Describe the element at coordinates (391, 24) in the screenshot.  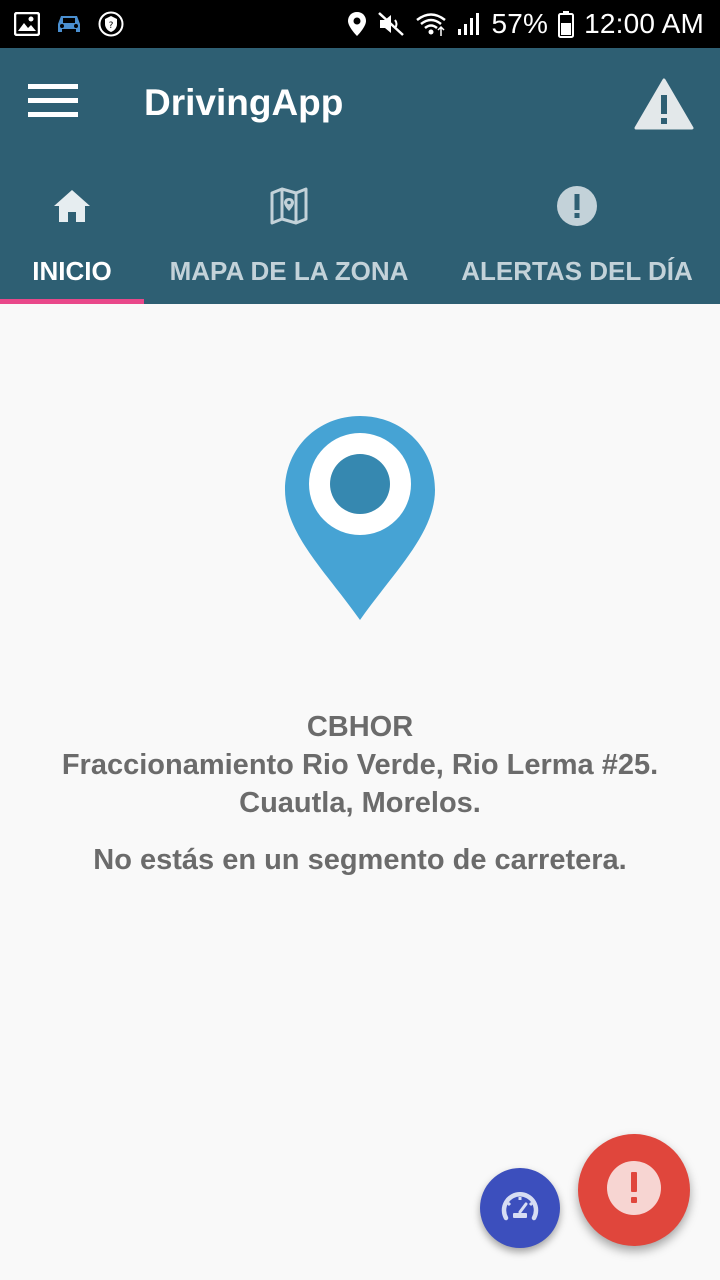
I see `mute-icon` at that location.